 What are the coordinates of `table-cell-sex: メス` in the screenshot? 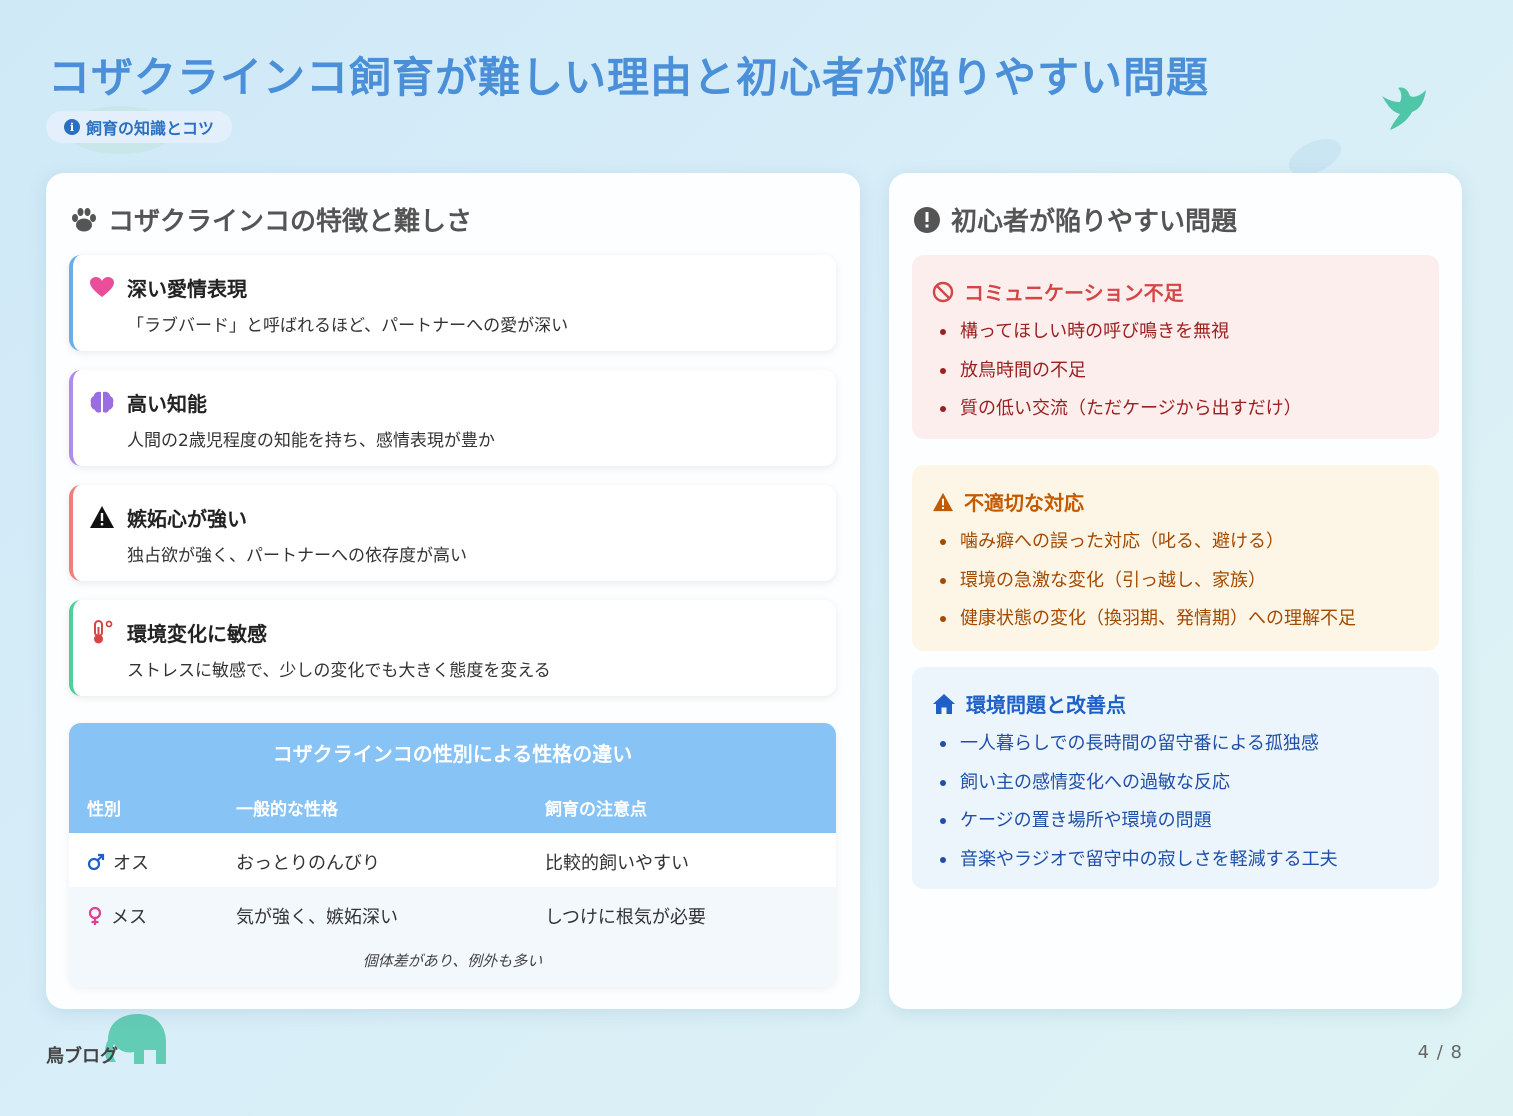 It's located at (129, 917).